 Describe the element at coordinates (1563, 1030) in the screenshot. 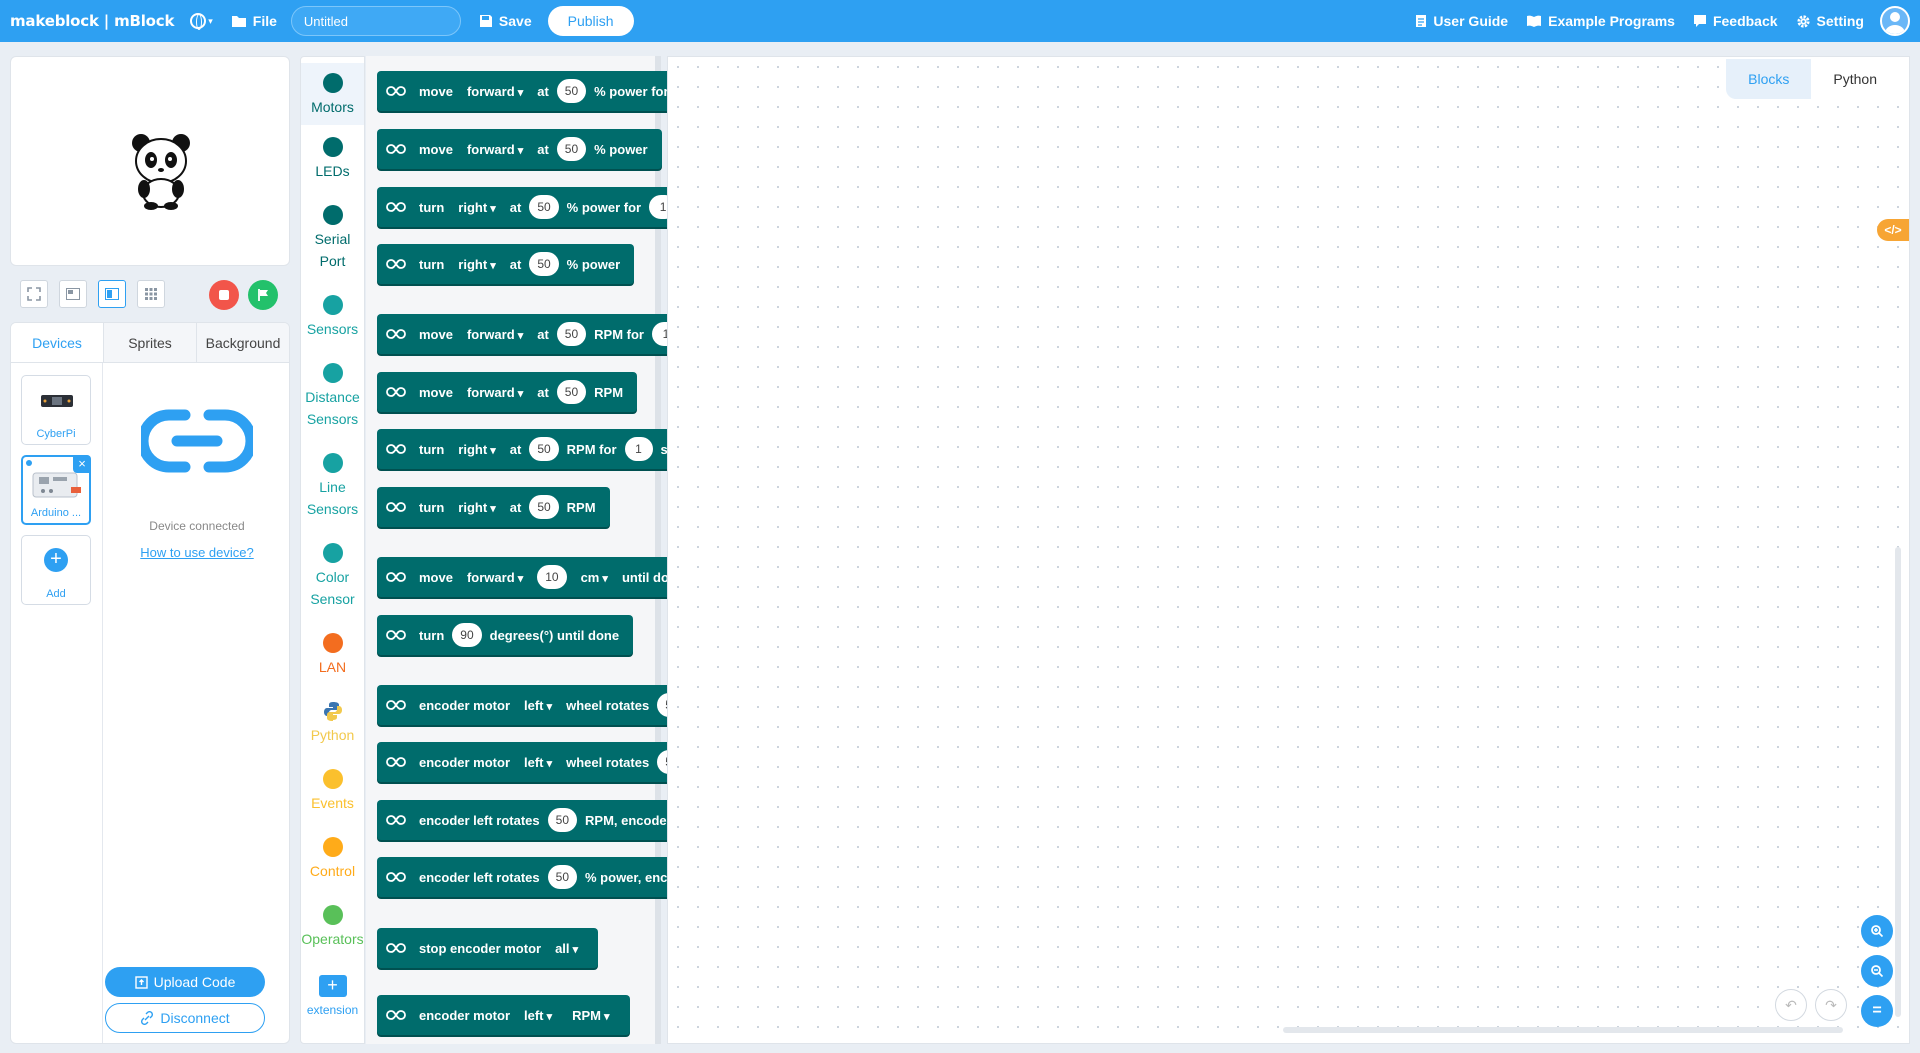

I see `horizontal-scrollbar` at that location.